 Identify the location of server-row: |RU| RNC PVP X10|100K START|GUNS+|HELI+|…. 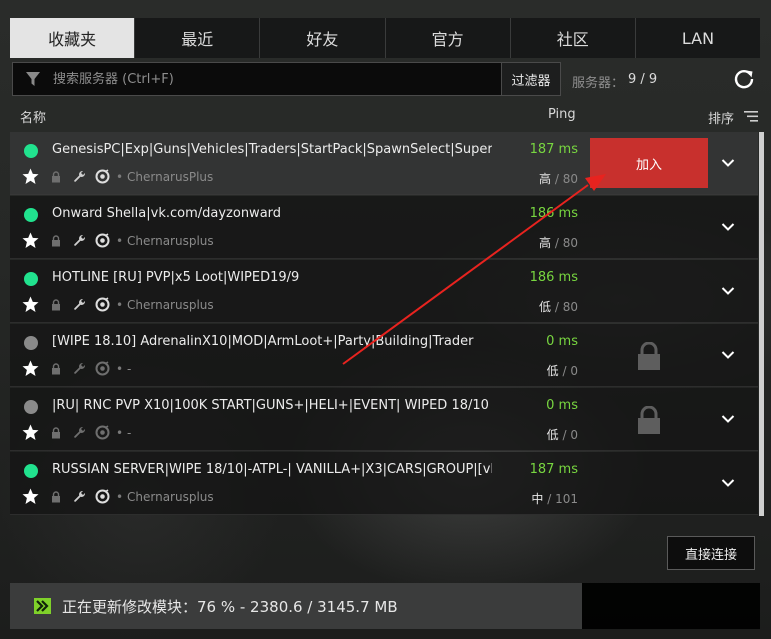
(384, 419).